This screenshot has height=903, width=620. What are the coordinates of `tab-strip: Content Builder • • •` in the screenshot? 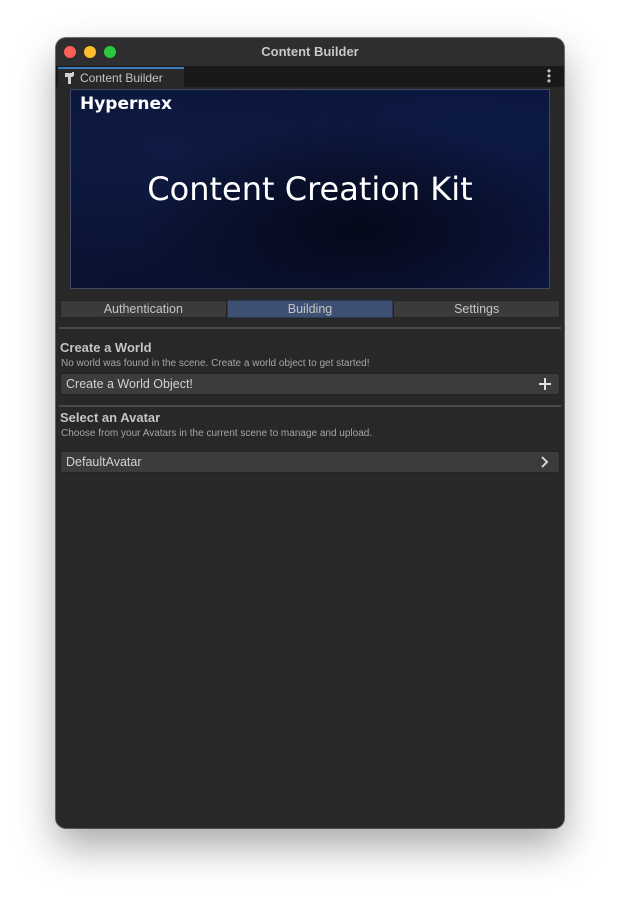 It's located at (310, 76).